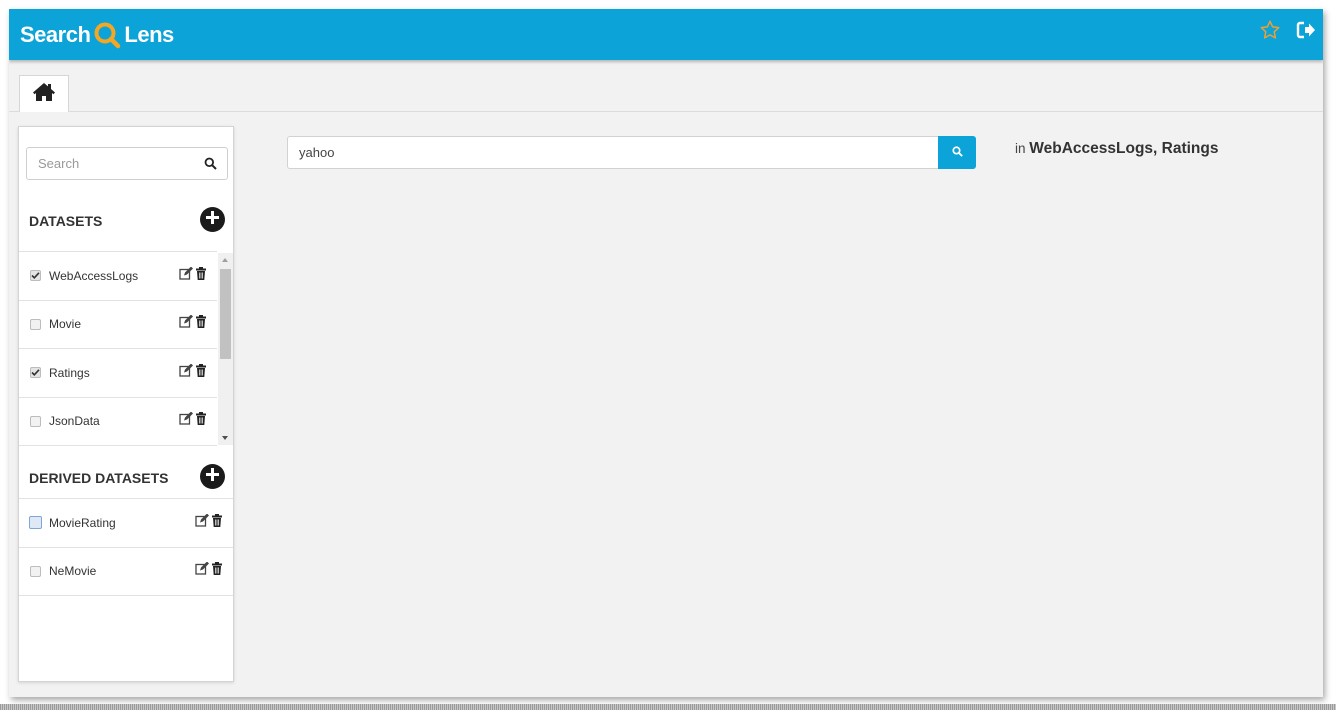 This screenshot has width=1336, height=710. I want to click on dataset-label: Ratings, so click(69, 372).